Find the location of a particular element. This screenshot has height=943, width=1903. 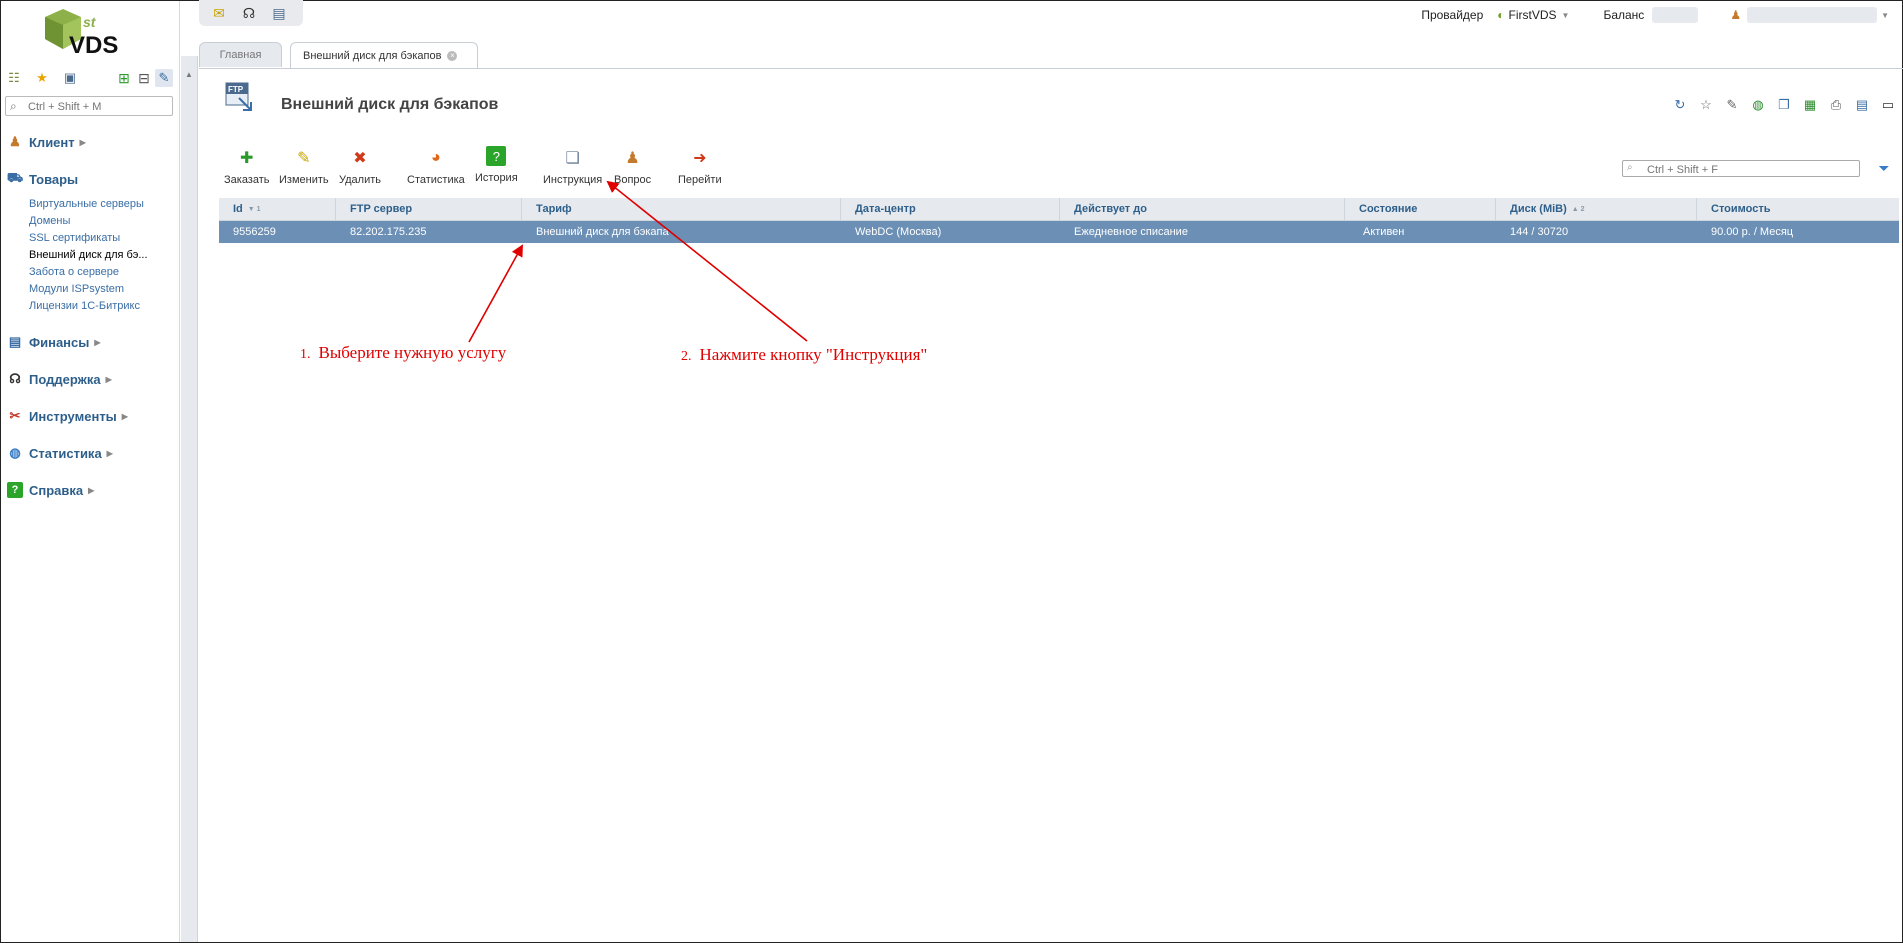

sidebar-group-label: Статистика is located at coordinates (65, 453).